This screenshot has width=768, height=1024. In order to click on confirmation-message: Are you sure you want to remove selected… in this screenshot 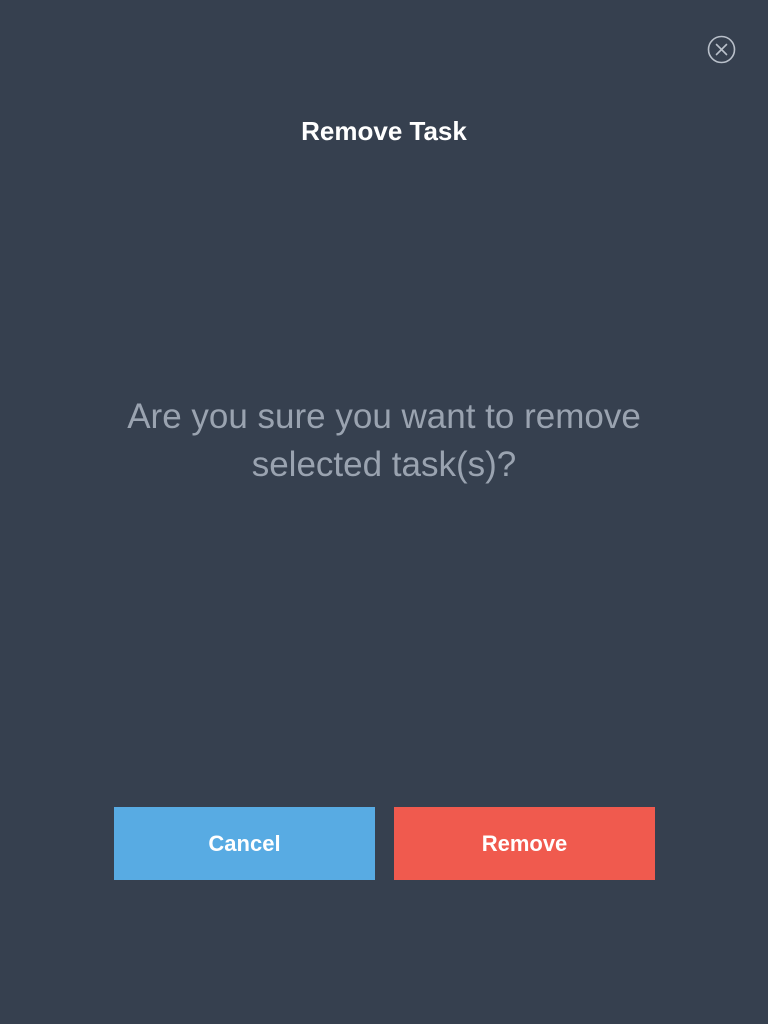, I will do `click(384, 440)`.